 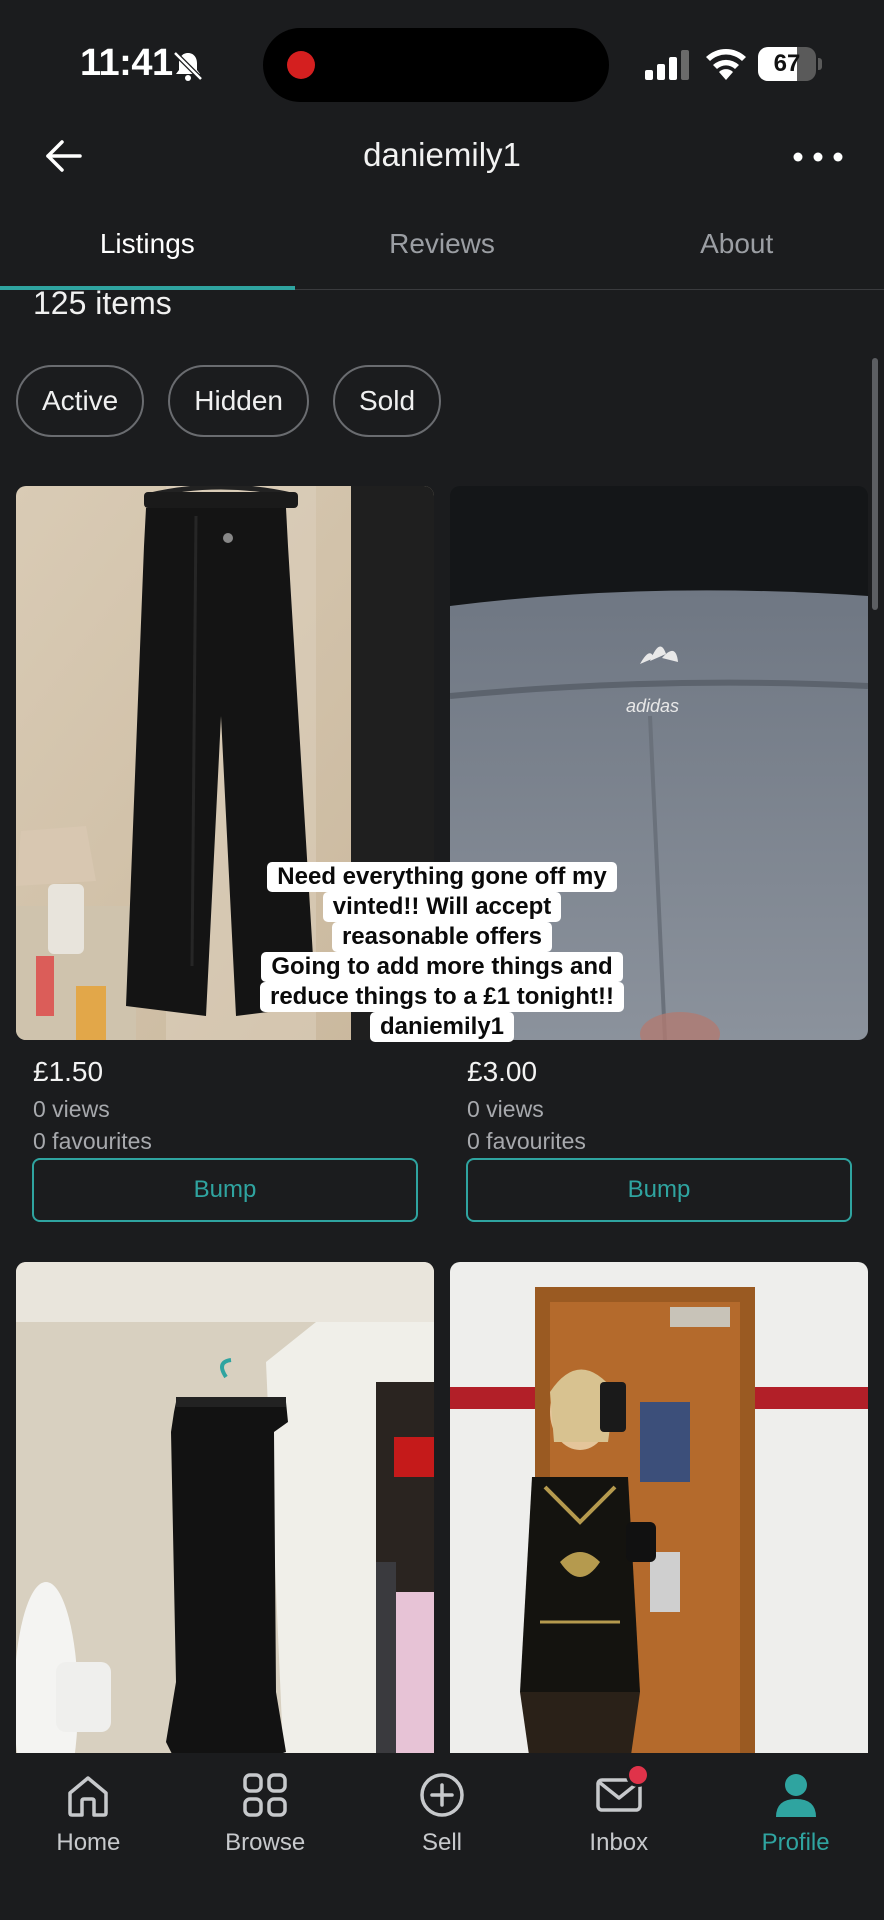 I want to click on recording-indicator-icon, so click(x=301, y=65).